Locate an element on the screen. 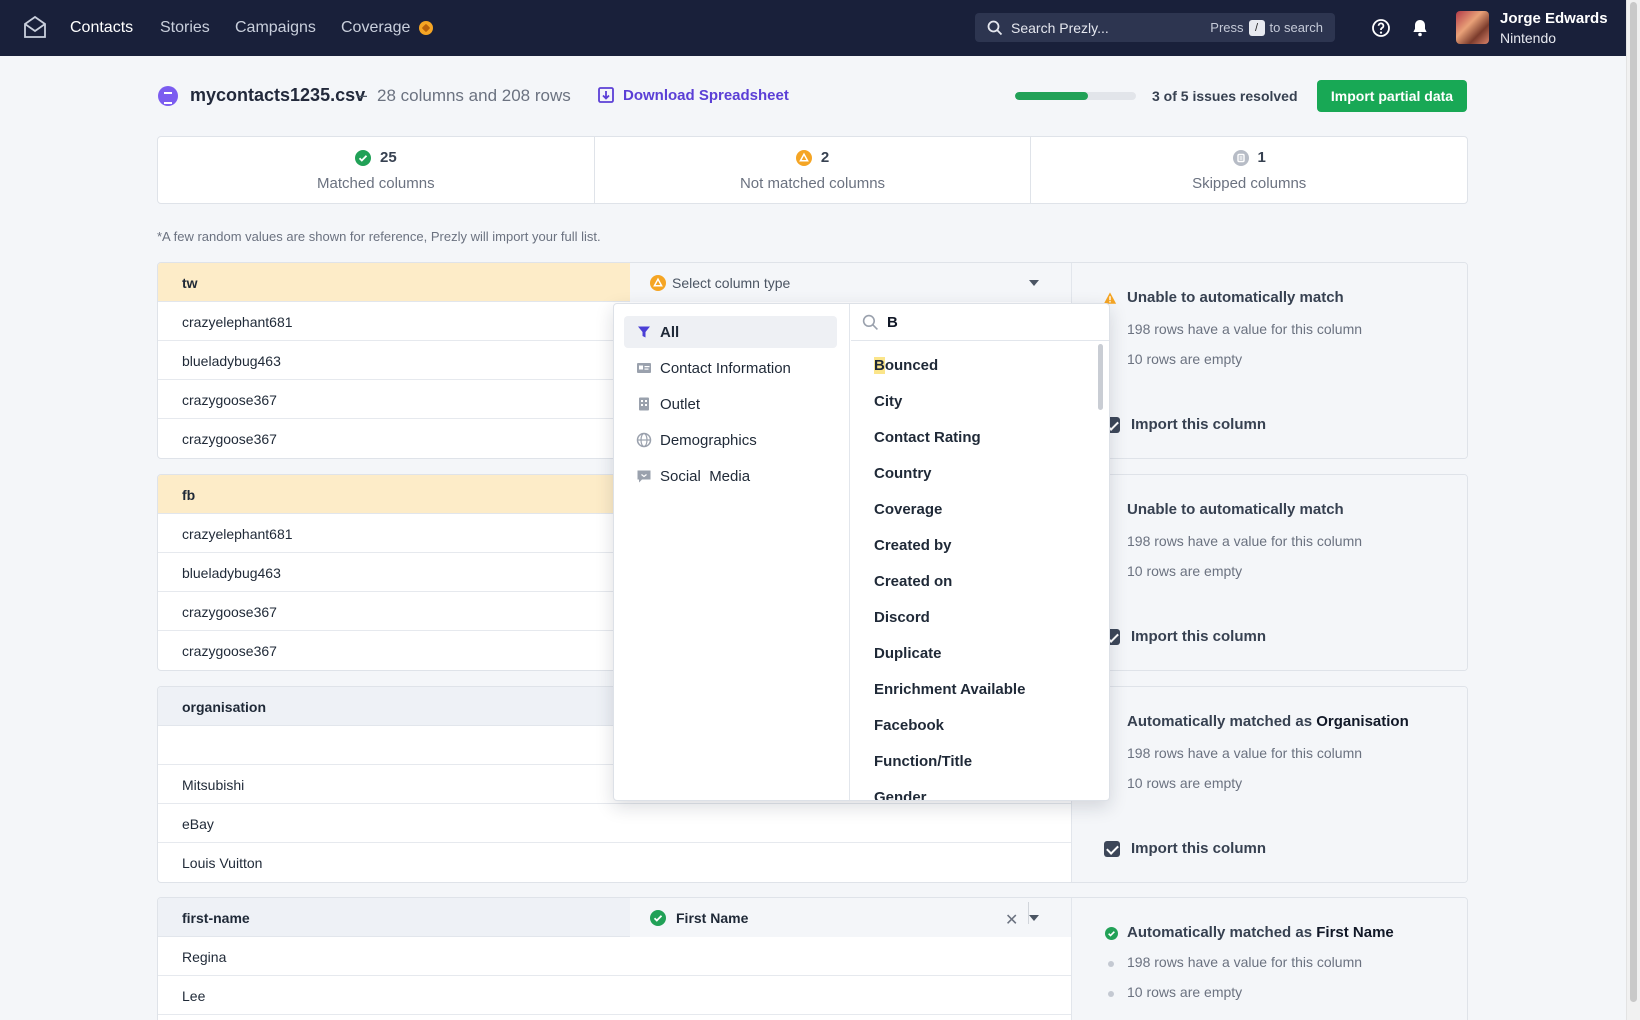 The height and width of the screenshot is (1020, 1640). status-title: Automatically matched as Organisation is located at coordinates (1268, 721).